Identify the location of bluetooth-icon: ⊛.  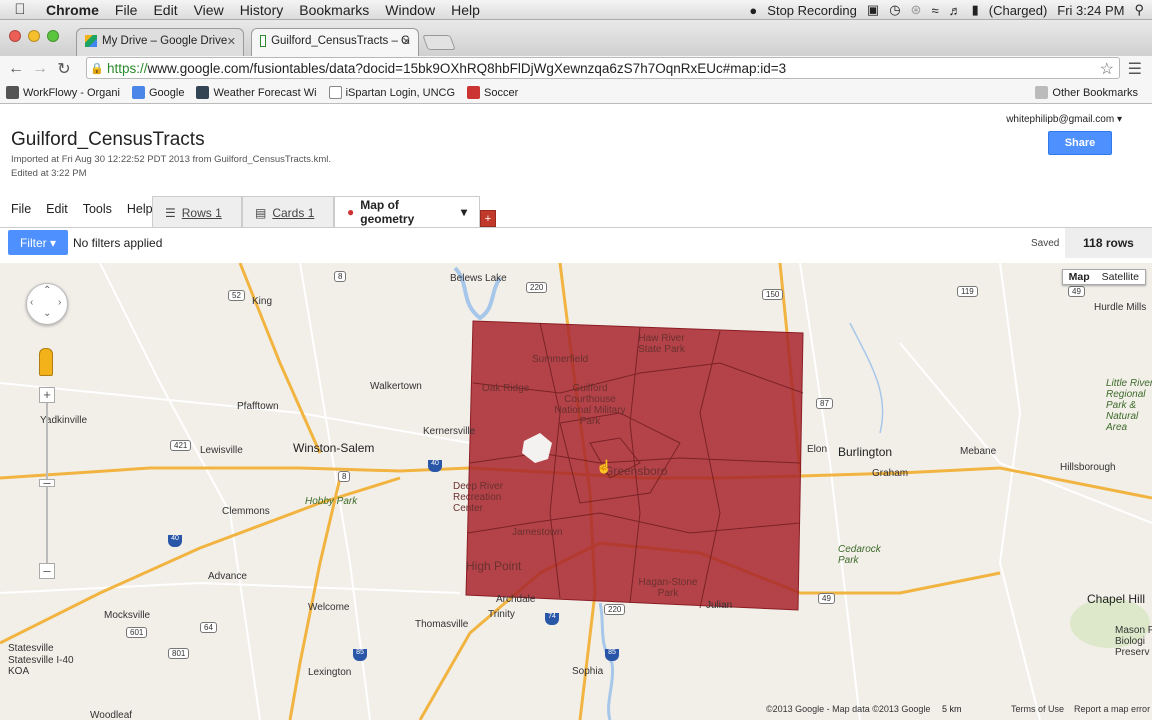
(916, 10).